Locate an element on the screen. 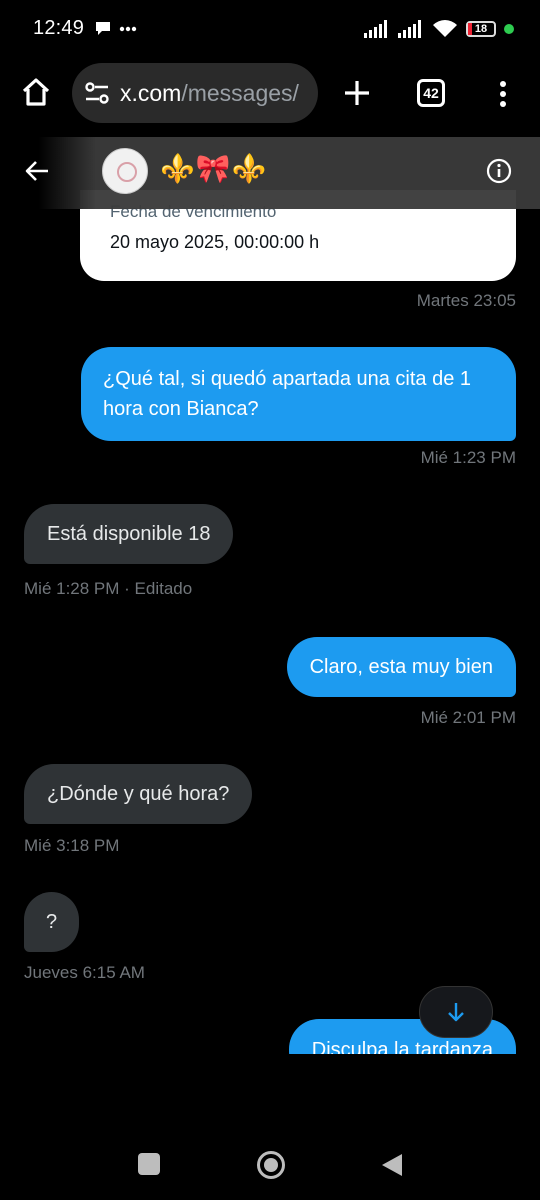  new-tab-button is located at coordinates (357, 95).